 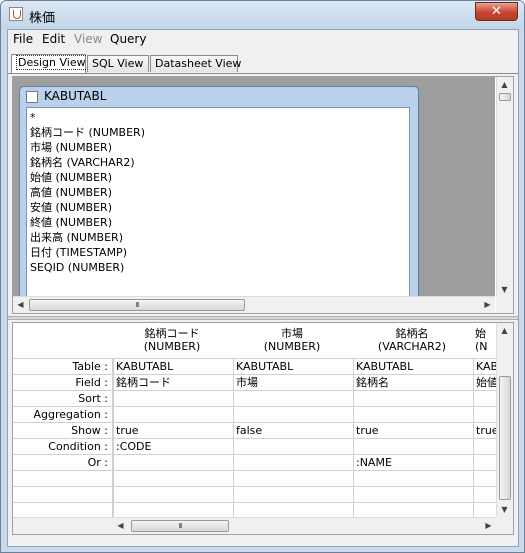 What do you see at coordinates (293, 383) in the screenshot?
I see `grid-cell: 市場` at bounding box center [293, 383].